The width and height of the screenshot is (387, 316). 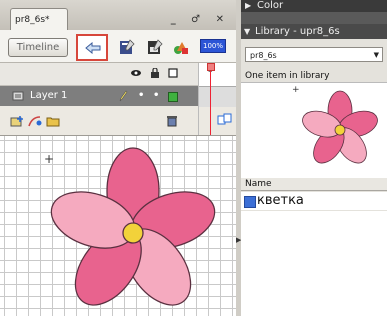 What do you see at coordinates (127, 47) in the screenshot?
I see `edit-scene-icon` at bounding box center [127, 47].